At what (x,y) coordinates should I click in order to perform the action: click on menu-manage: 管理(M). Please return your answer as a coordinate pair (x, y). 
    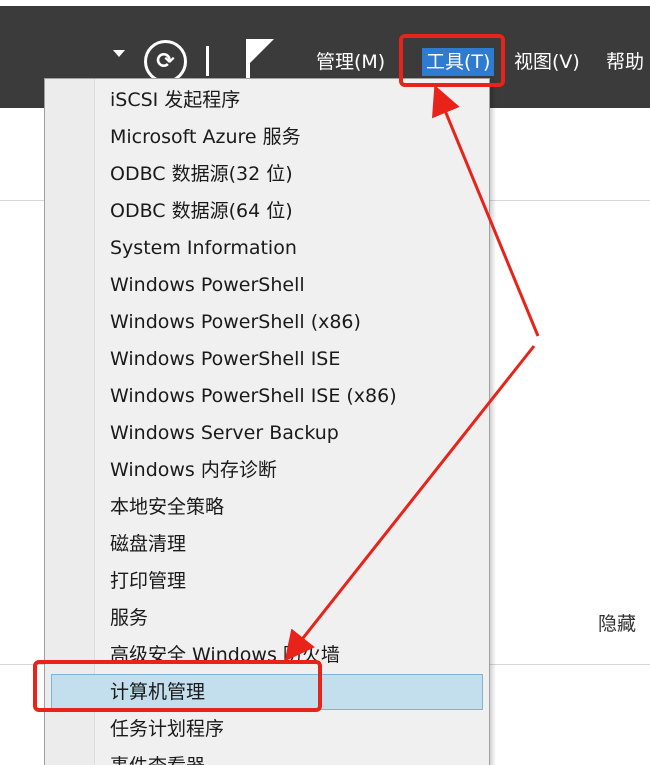
    Looking at the image, I should click on (350, 62).